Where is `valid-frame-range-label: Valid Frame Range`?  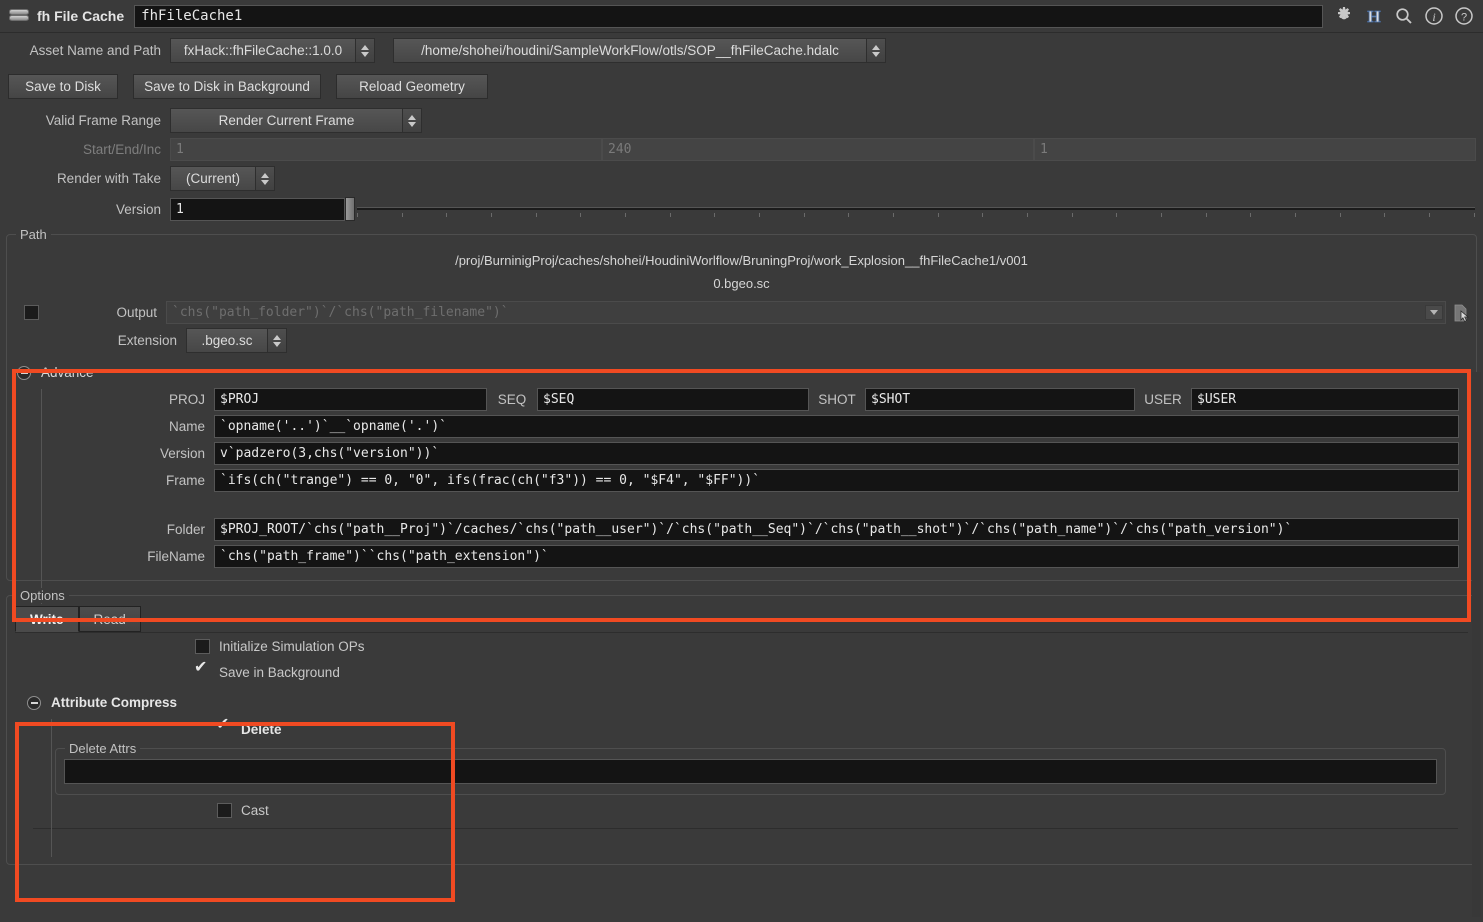 valid-frame-range-label: Valid Frame Range is located at coordinates (103, 120).